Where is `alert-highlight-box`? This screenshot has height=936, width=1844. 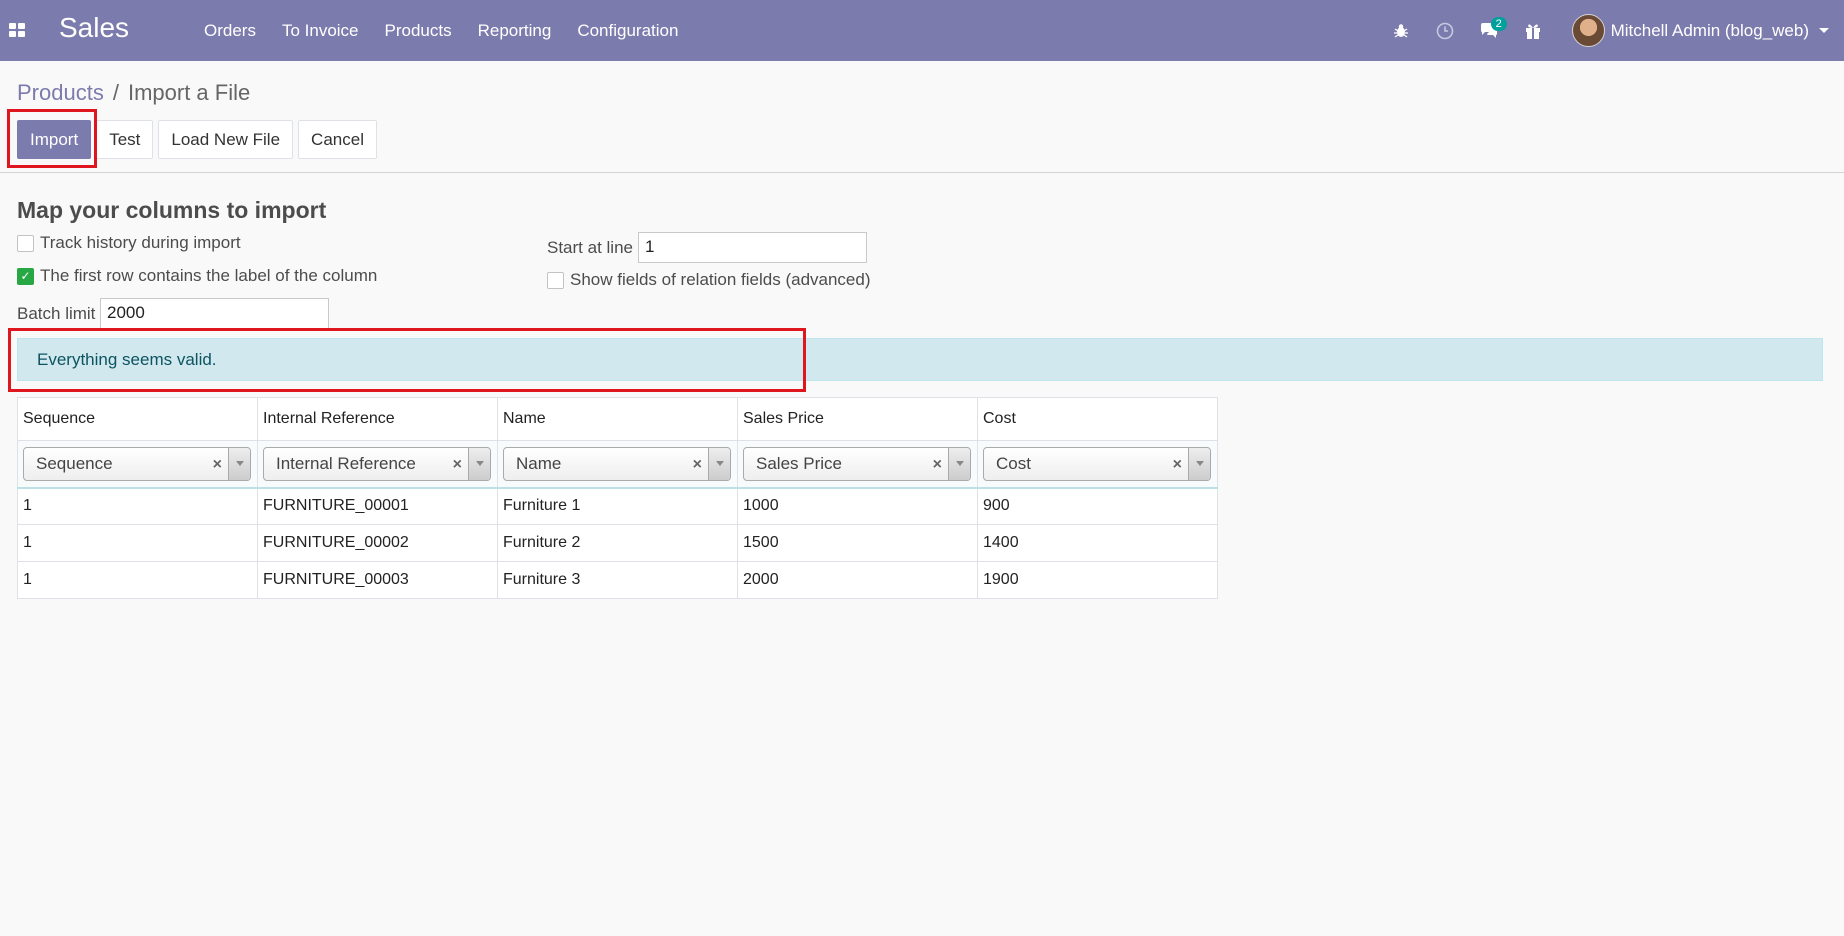
alert-highlight-box is located at coordinates (407, 360).